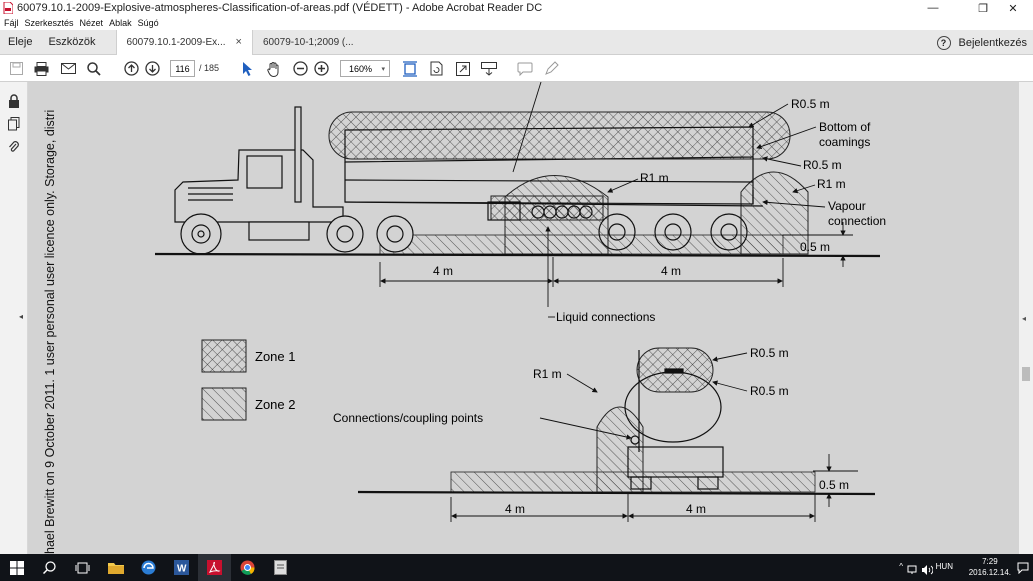 Image resolution: width=1033 pixels, height=581 pixels. Describe the element at coordinates (1013, 8) in the screenshot. I see `close-window-button: ✕` at that location.